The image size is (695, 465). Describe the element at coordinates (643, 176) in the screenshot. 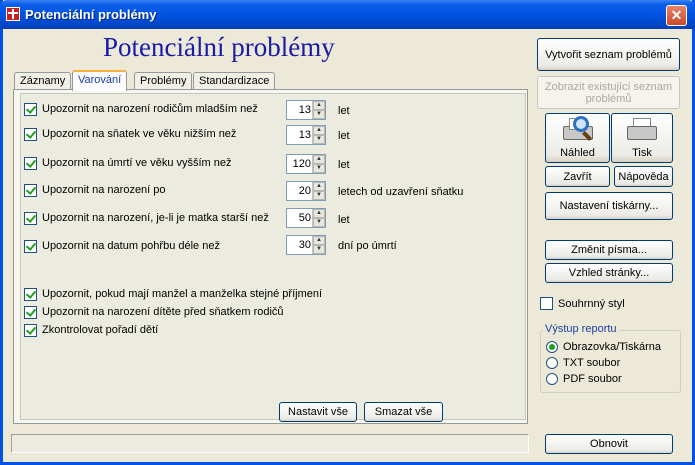

I see `help-button: Nápověda` at that location.